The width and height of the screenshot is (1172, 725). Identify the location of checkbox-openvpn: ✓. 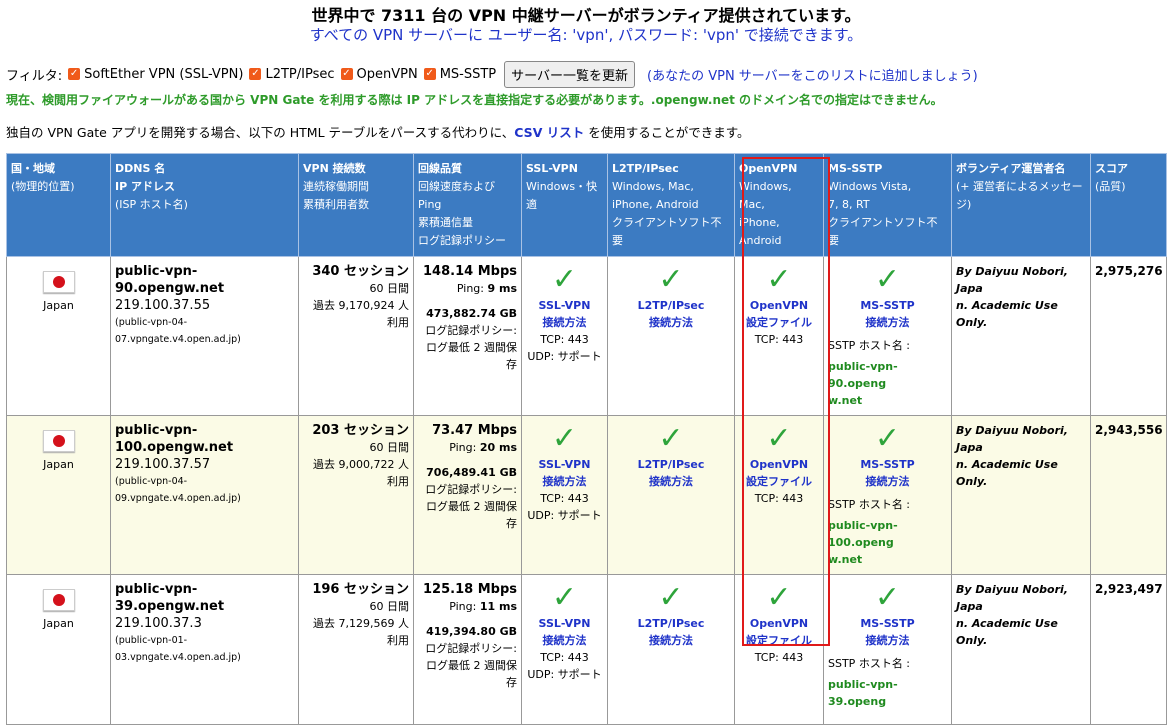
(346, 74).